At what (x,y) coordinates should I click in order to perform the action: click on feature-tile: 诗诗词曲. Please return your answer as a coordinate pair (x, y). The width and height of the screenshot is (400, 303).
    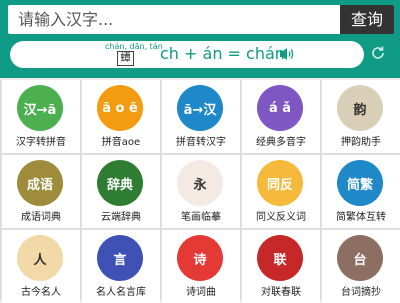
    Looking at the image, I should click on (201, 266).